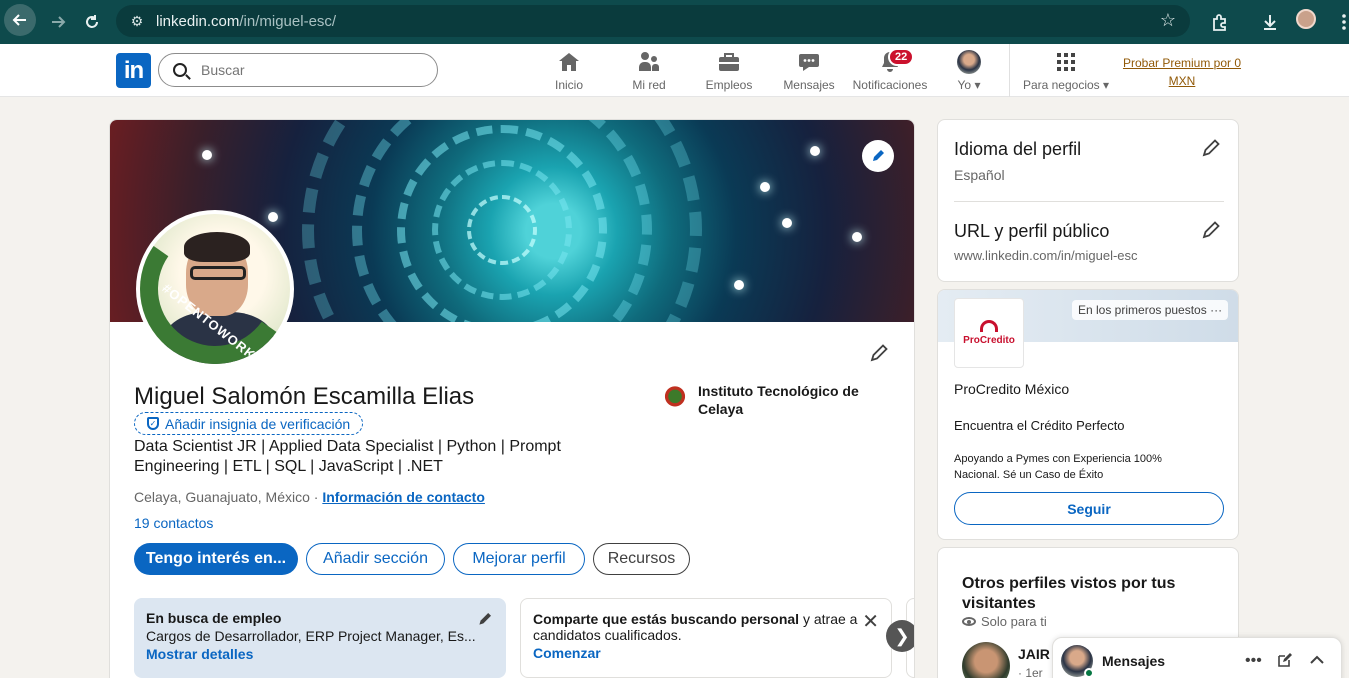  Describe the element at coordinates (1253, 661) in the screenshot. I see `more-options-icon: •••` at that location.